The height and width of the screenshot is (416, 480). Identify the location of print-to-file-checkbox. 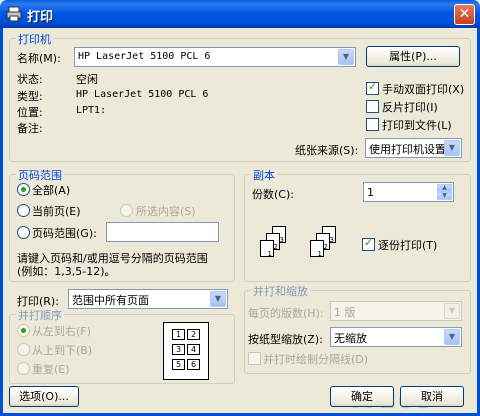
(372, 124).